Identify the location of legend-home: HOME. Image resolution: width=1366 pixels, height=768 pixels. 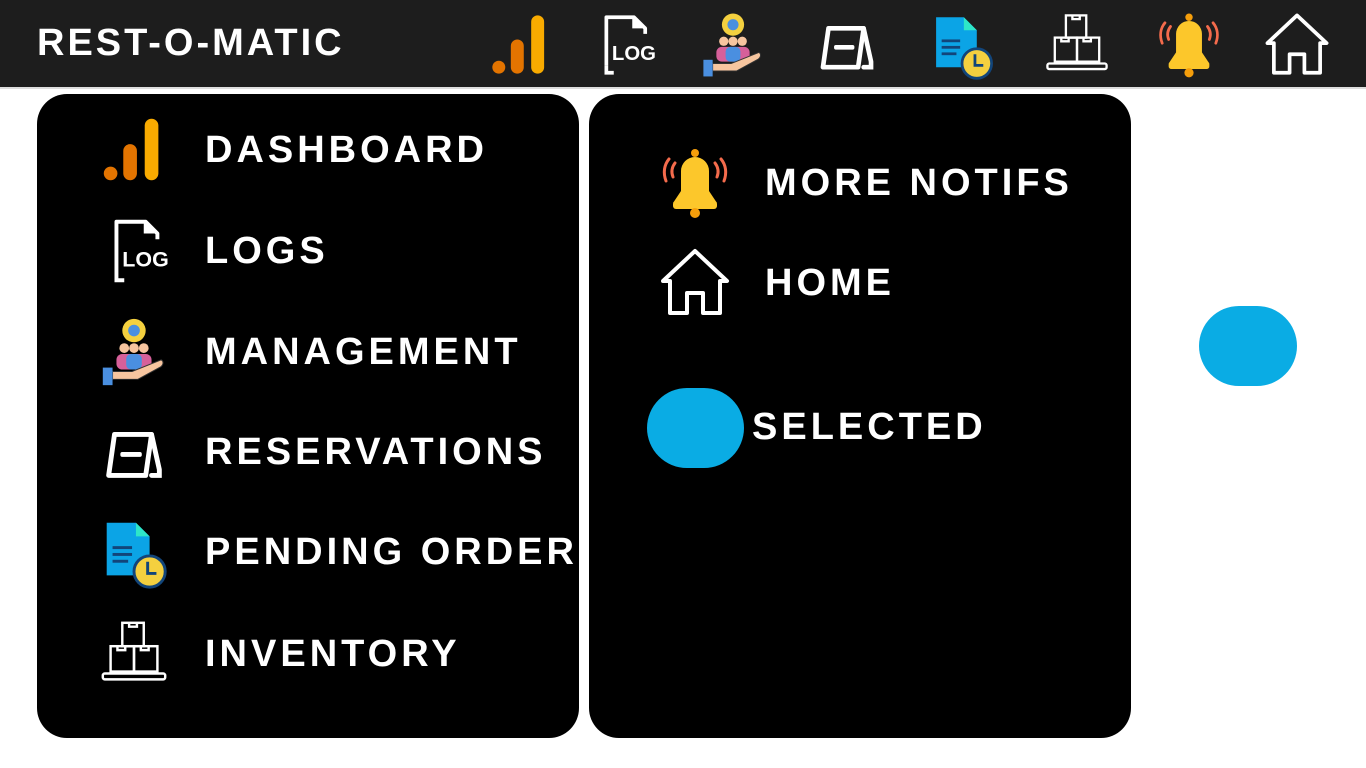
(775, 283).